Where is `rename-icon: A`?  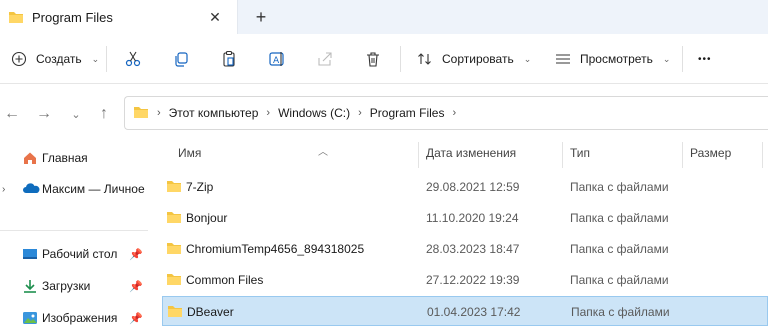
rename-icon: A is located at coordinates (277, 59).